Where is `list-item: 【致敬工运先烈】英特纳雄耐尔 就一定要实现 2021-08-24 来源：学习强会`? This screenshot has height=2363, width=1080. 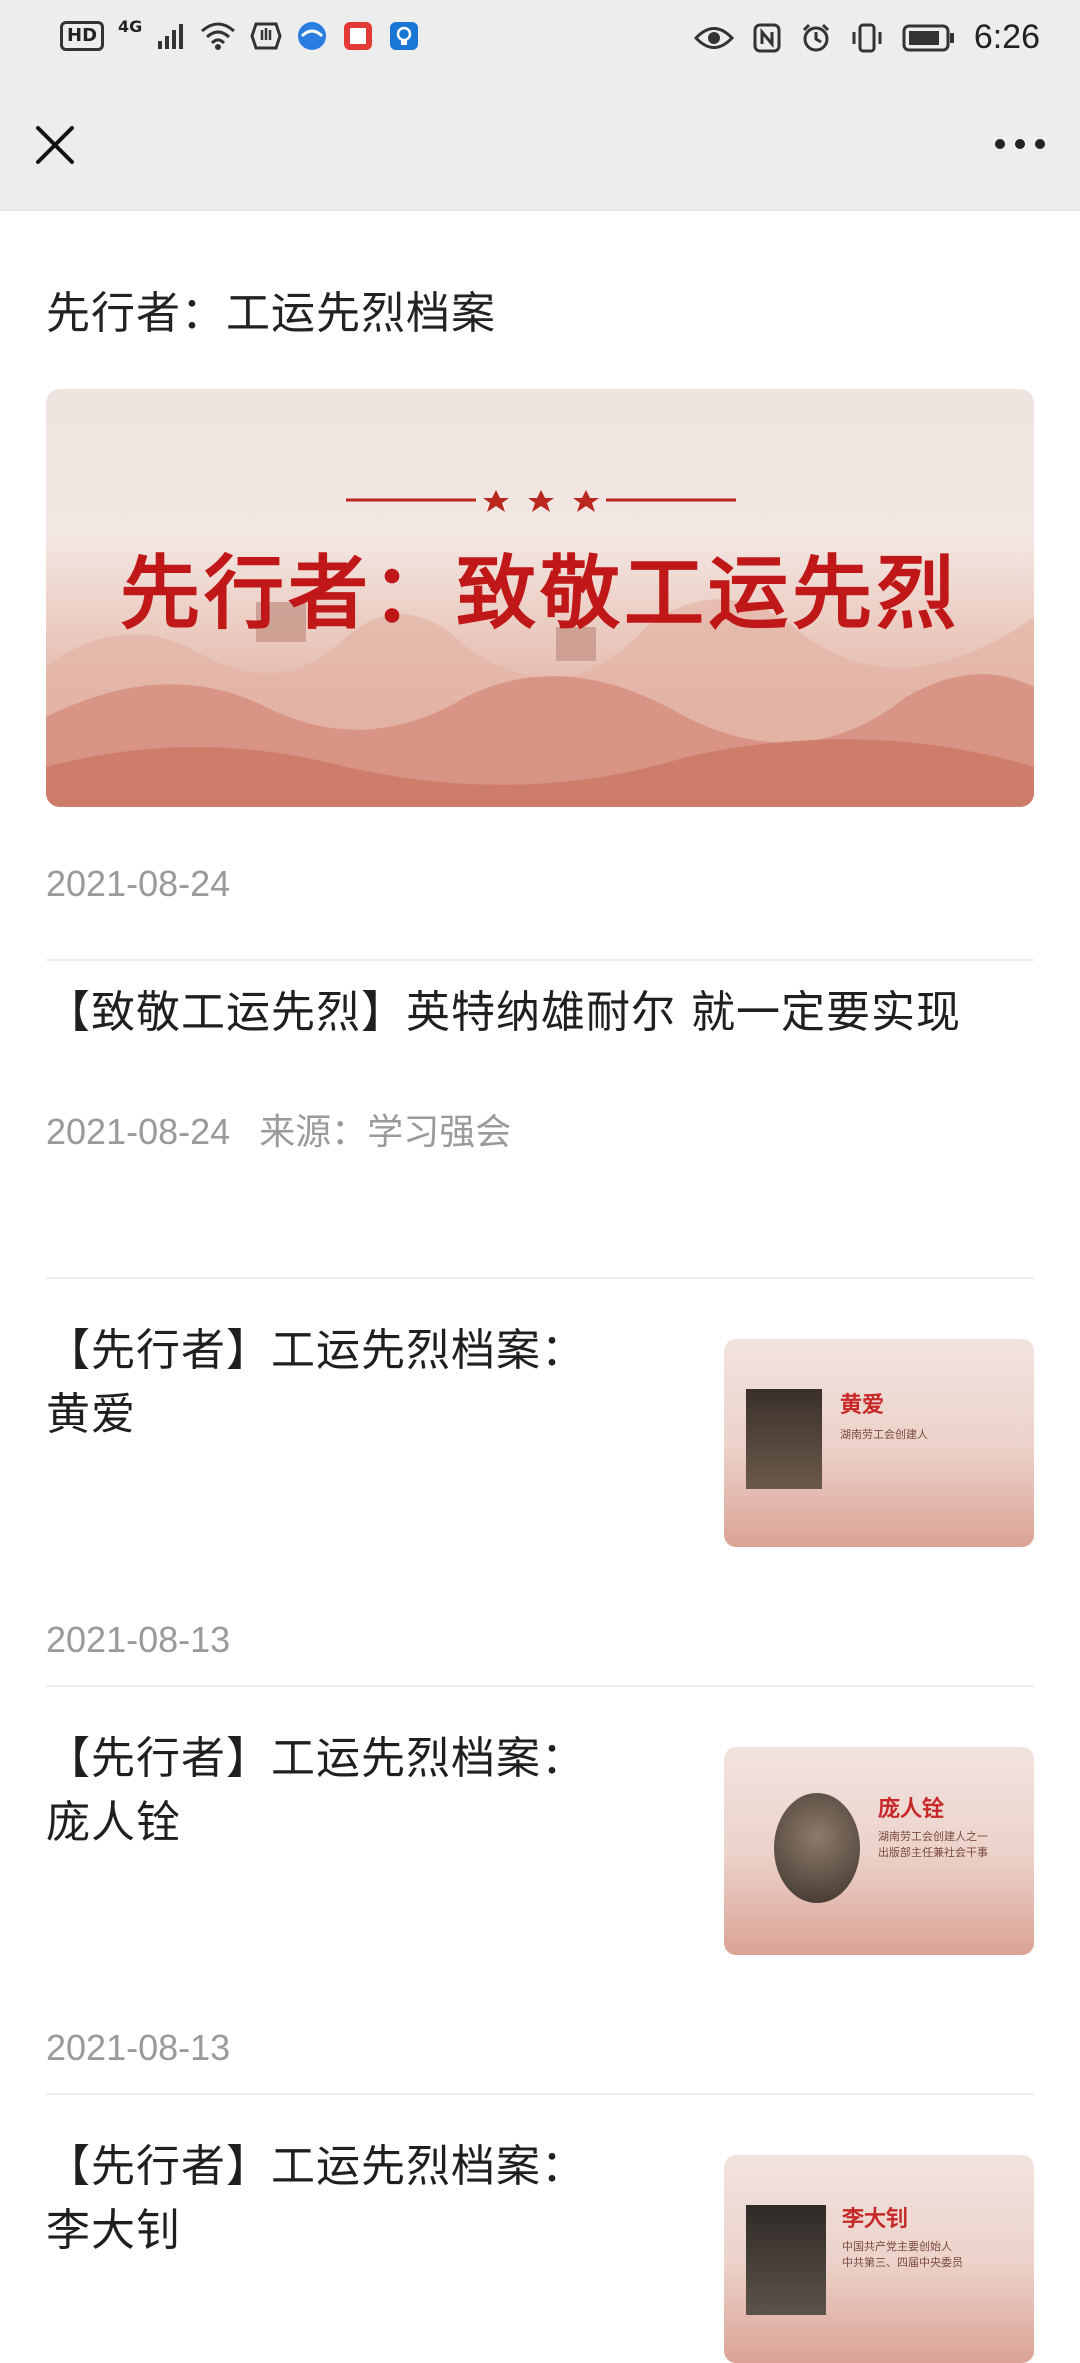 list-item: 【致敬工运先烈】英特纳雄耐尔 就一定要实现 2021-08-24 来源：学习强会 is located at coordinates (540, 1119).